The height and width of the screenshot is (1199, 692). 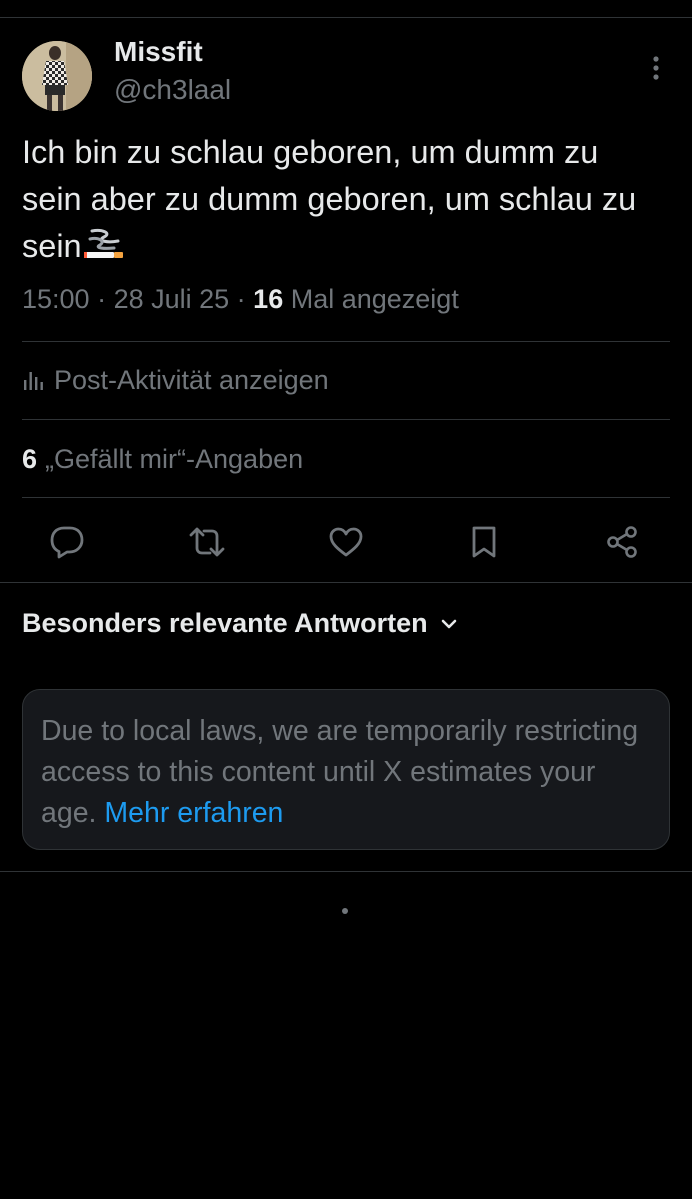 What do you see at coordinates (193, 813) in the screenshot?
I see `learn-more-link: Mehr erfahren` at bounding box center [193, 813].